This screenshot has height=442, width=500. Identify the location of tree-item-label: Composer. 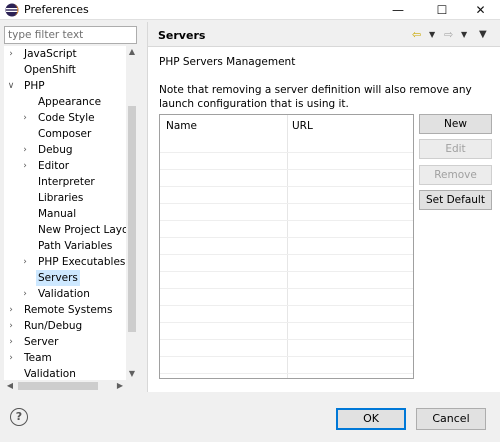
(65, 134).